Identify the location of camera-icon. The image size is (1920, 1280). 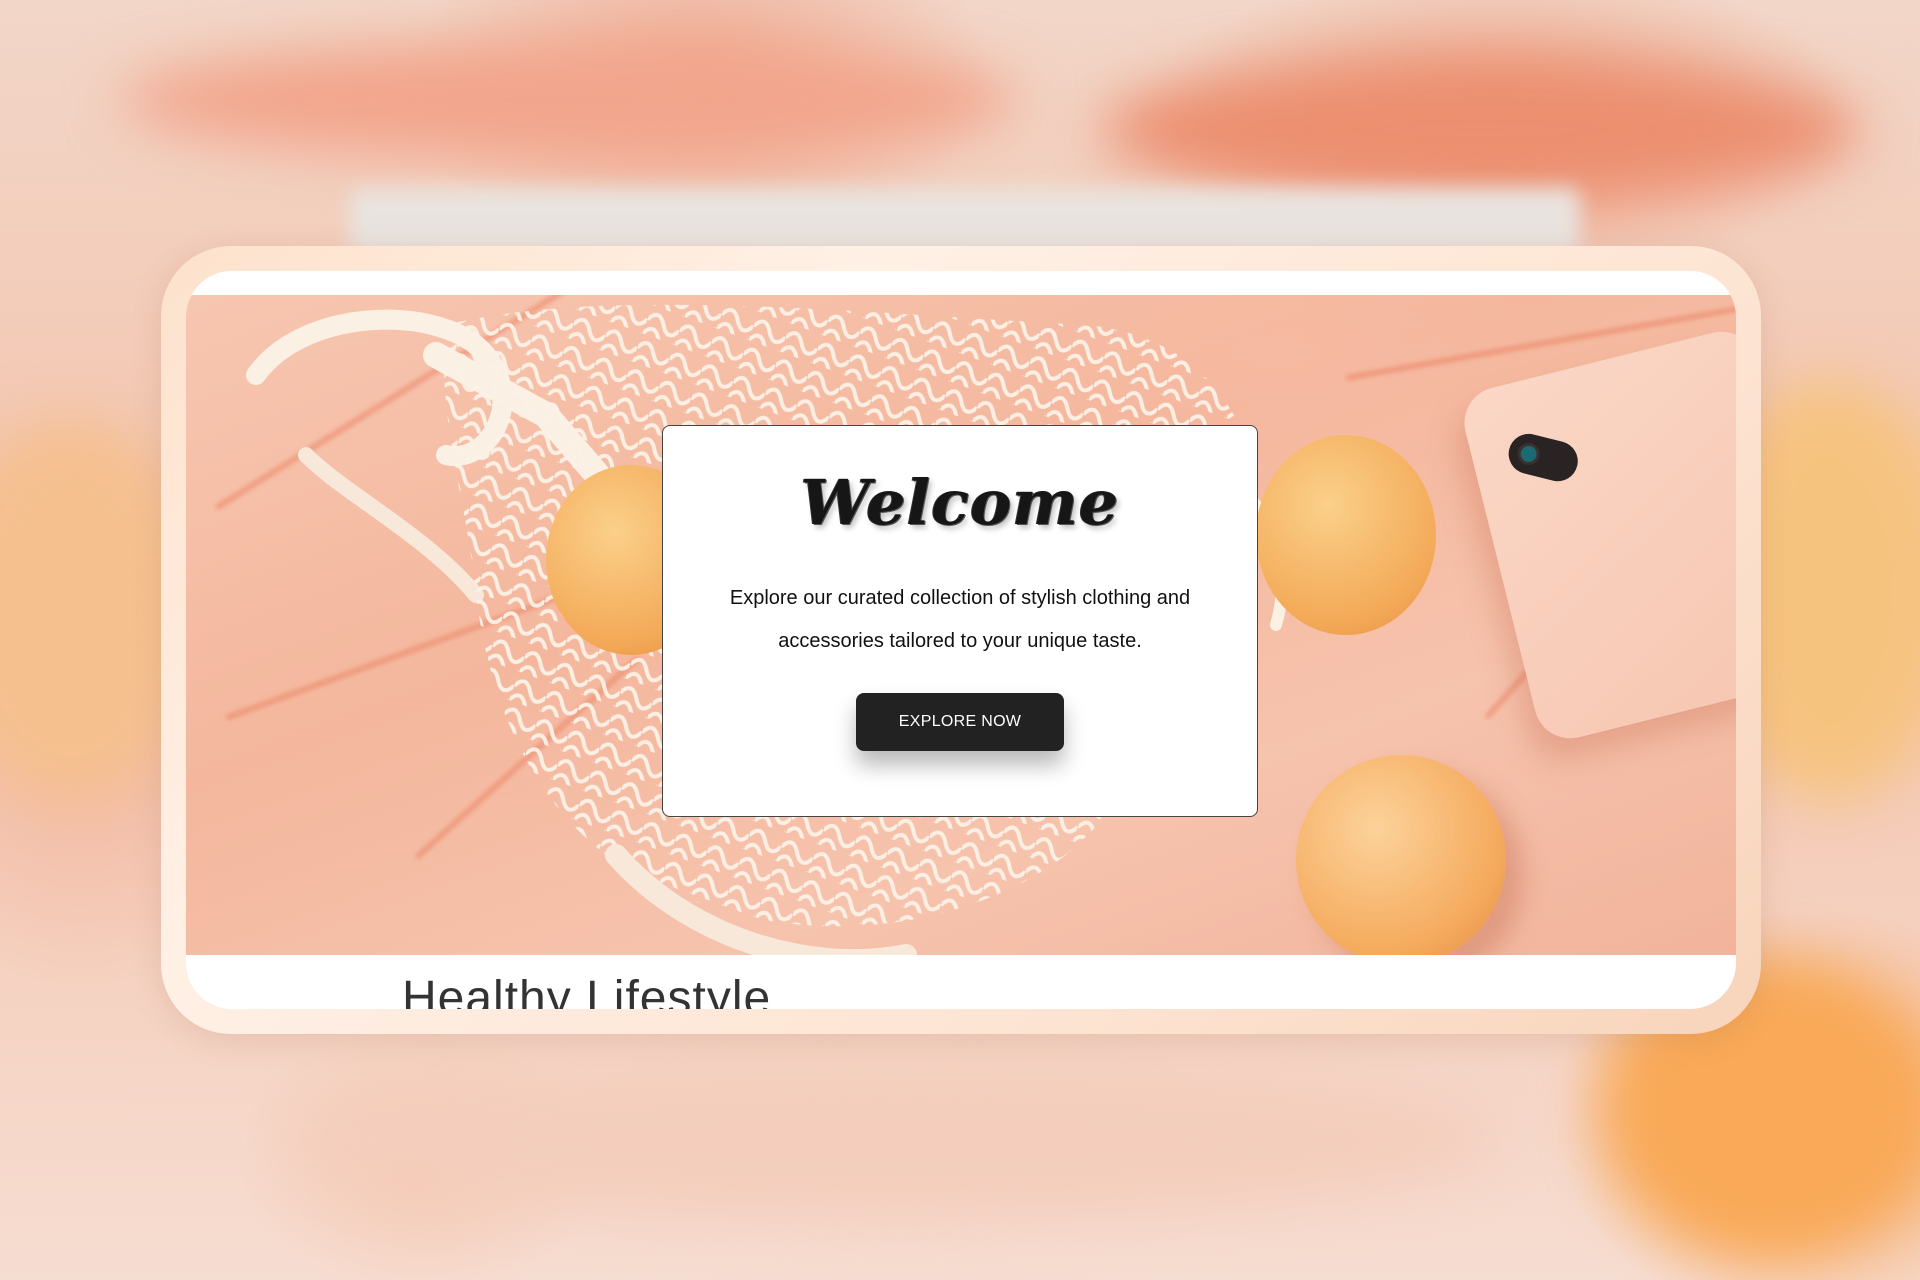
(1543, 457).